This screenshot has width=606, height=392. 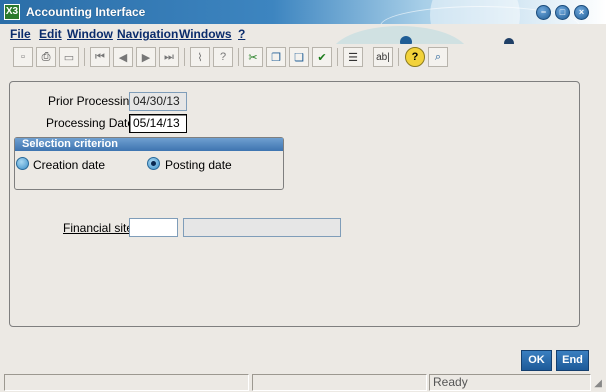 I want to click on financial-site-description, so click(x=262, y=227).